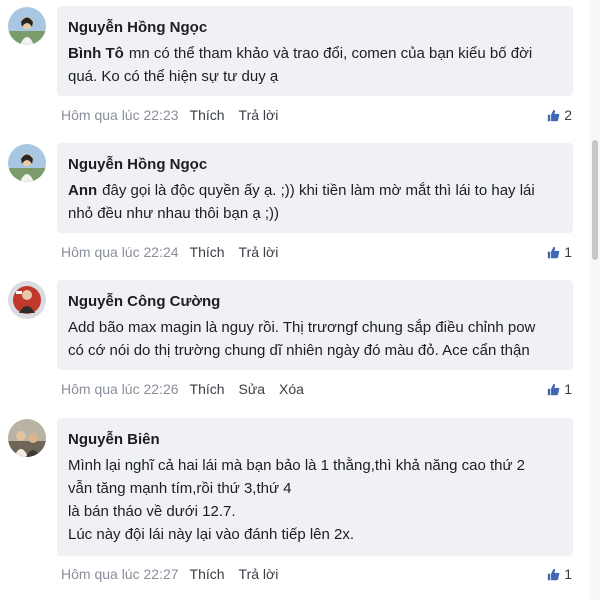  What do you see at coordinates (180, 488) in the screenshot?
I see `comment-line: vẫn tăng mạnh tím,rồi thứ 3,thứ 4` at bounding box center [180, 488].